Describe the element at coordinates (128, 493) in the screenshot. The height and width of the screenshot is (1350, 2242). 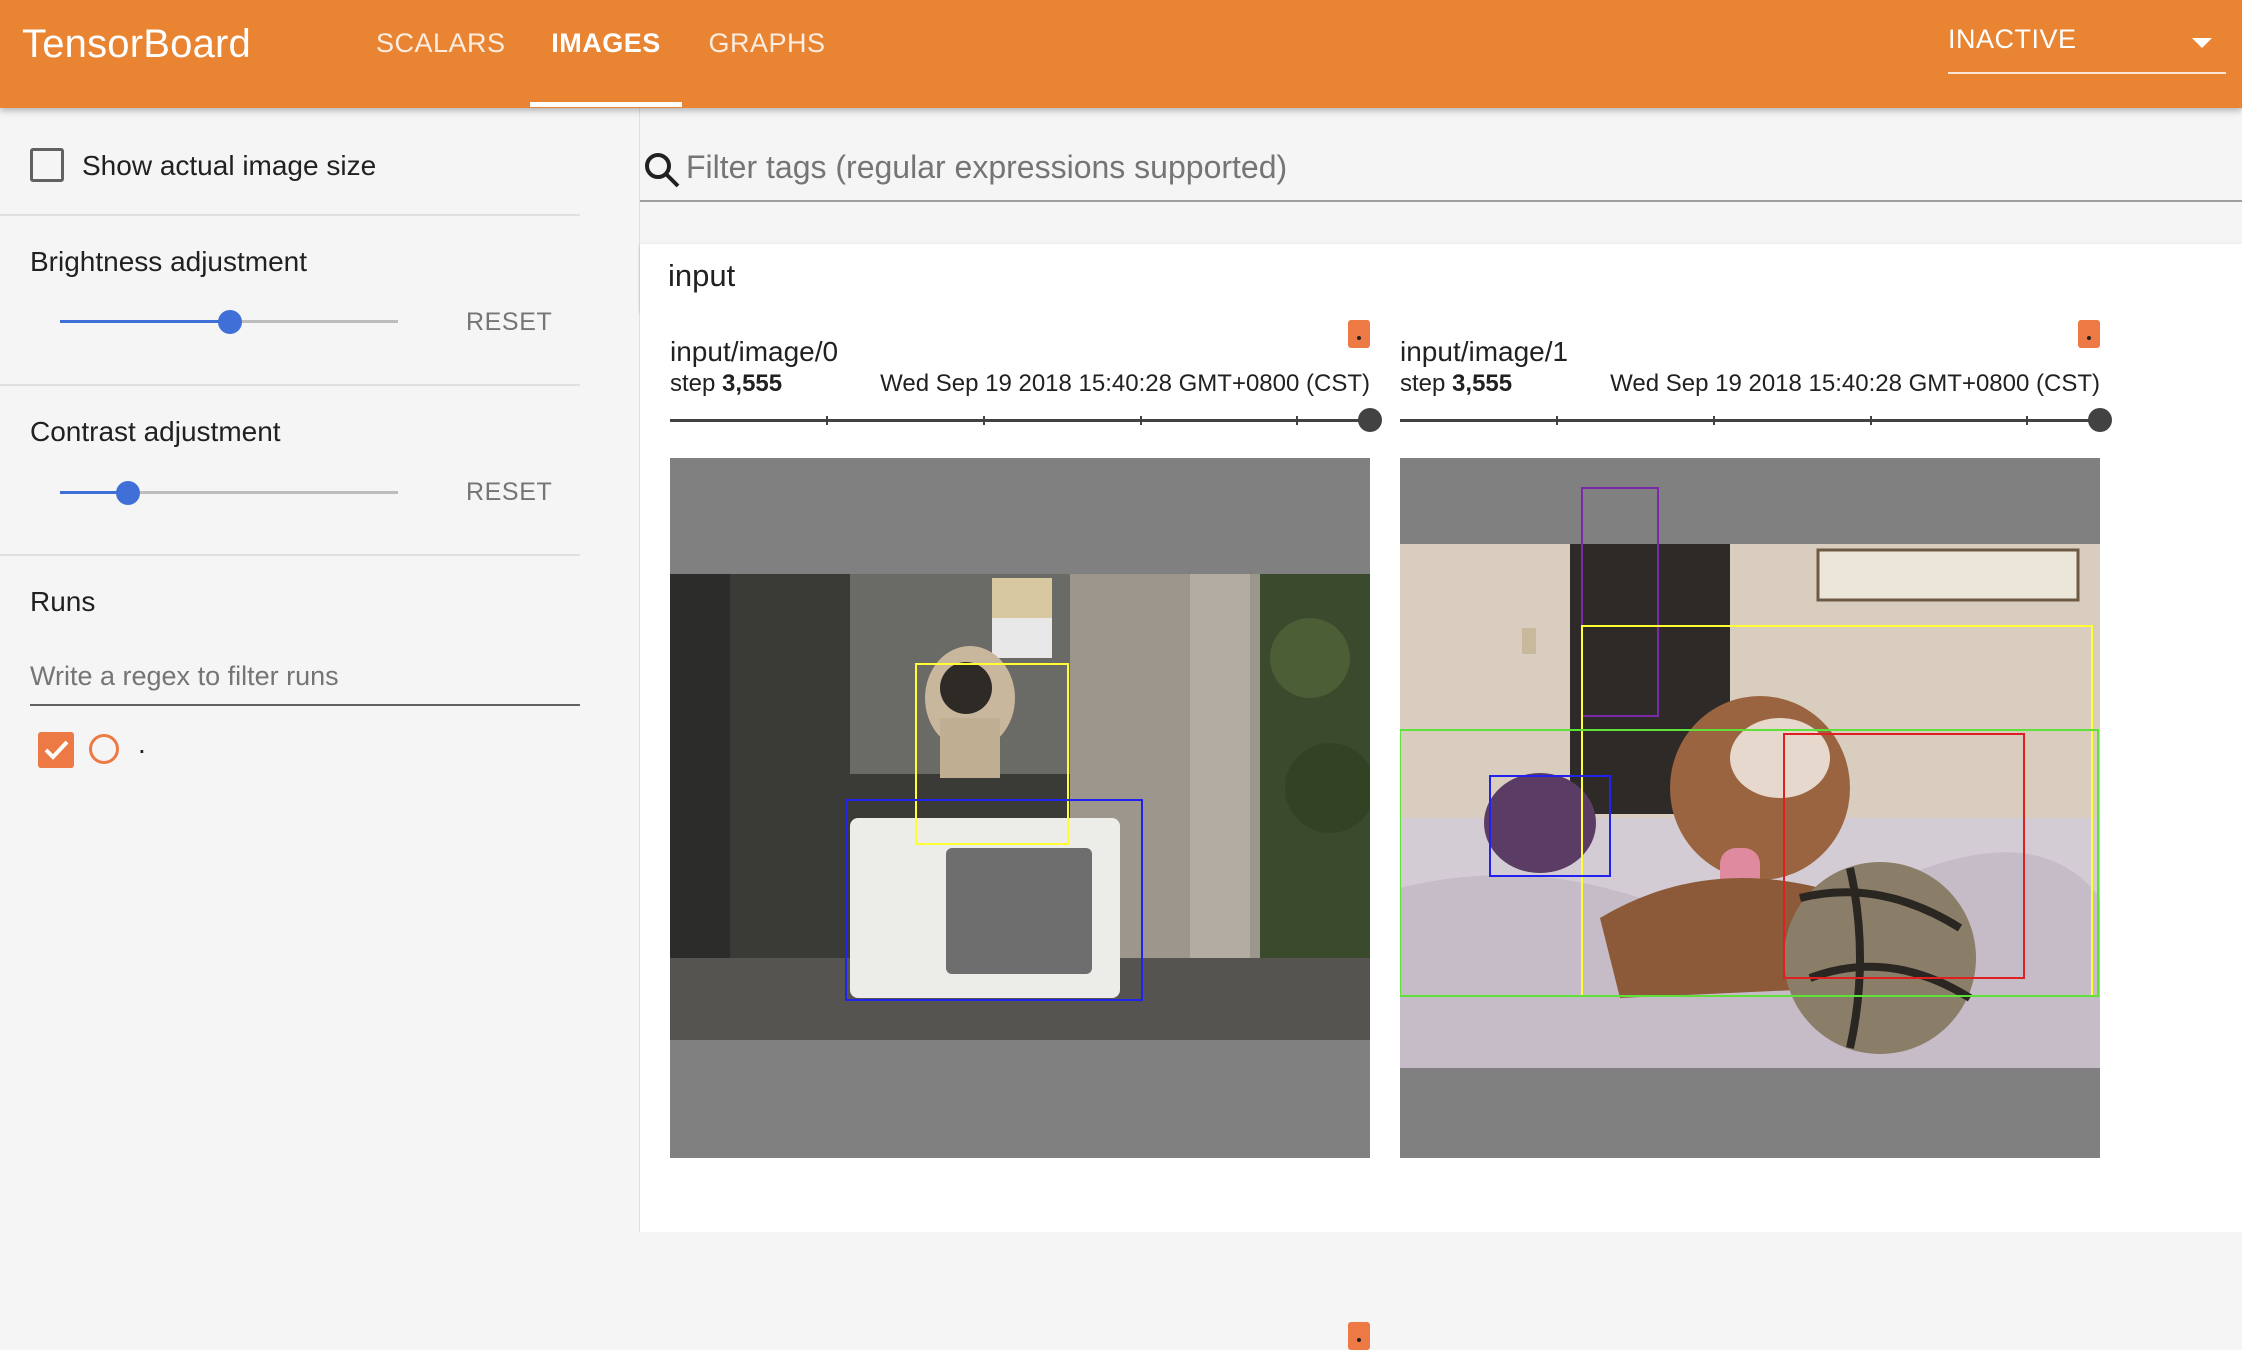
I see `contrast-slider-knob` at that location.